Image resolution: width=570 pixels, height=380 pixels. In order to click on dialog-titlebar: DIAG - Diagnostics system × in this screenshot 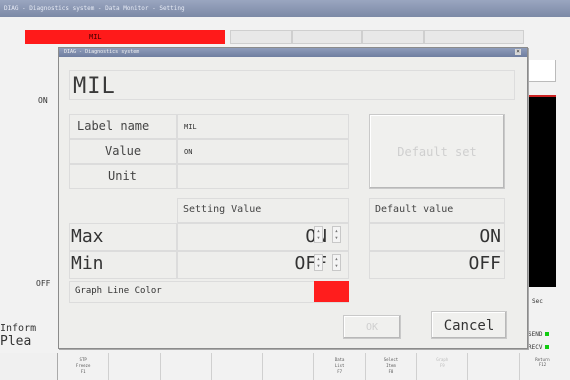, I will do `click(293, 52)`.